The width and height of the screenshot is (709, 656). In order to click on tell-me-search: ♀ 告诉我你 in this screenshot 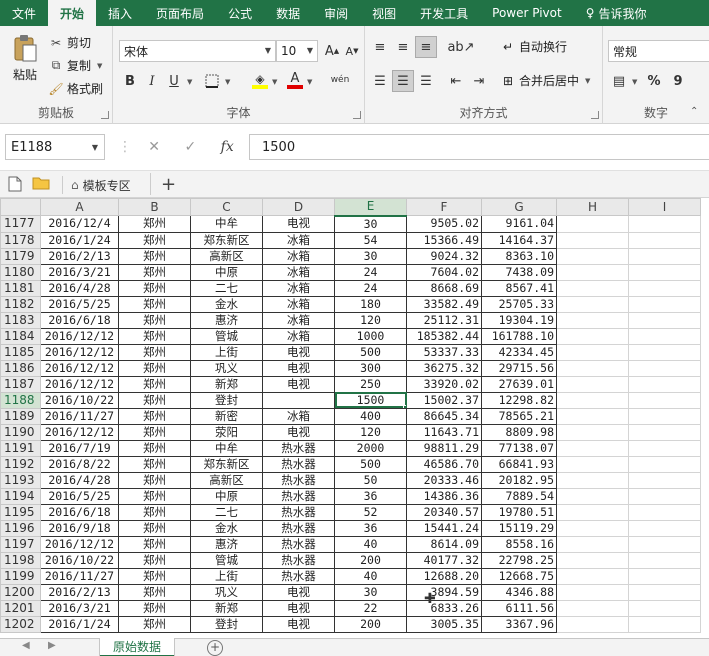, I will do `click(616, 13)`.